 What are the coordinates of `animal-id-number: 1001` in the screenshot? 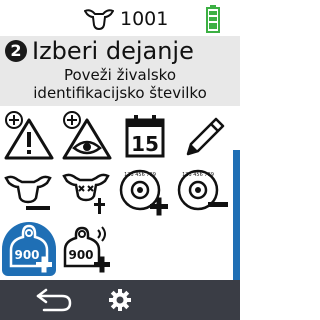 It's located at (144, 19).